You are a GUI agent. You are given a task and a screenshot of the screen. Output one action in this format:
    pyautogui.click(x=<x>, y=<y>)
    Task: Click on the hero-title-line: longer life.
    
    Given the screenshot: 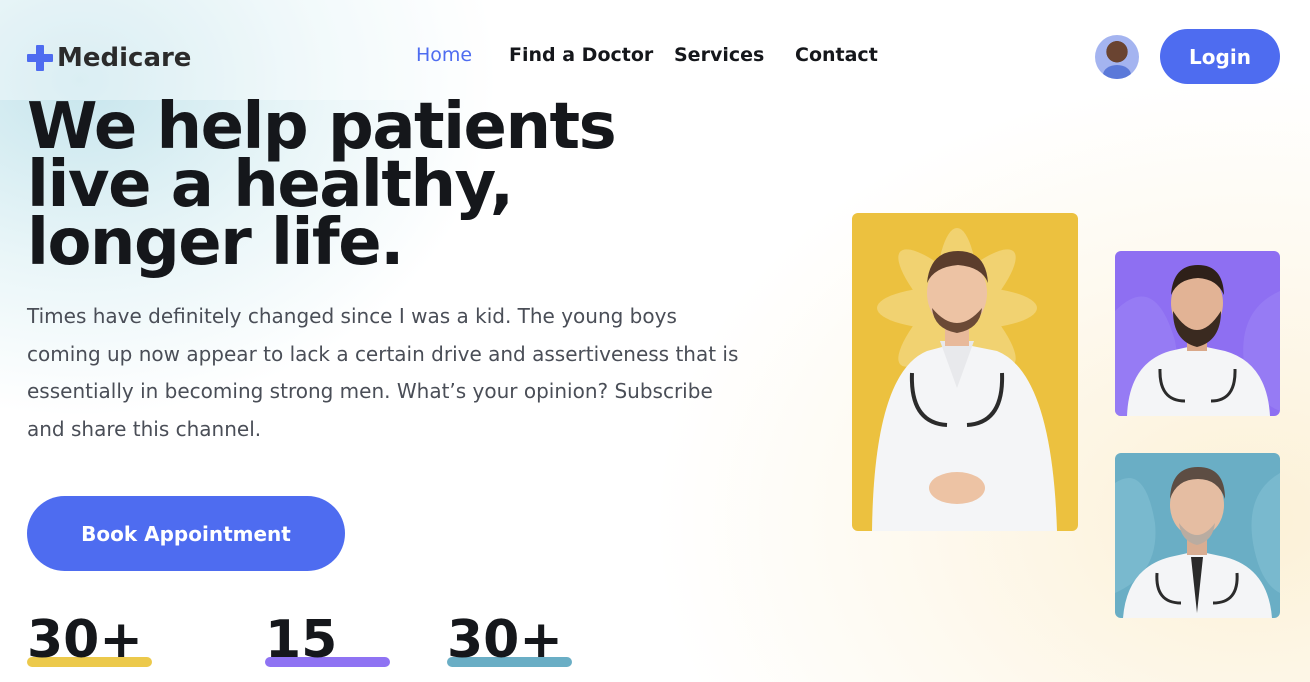 What is the action you would take?
    pyautogui.click(x=215, y=243)
    